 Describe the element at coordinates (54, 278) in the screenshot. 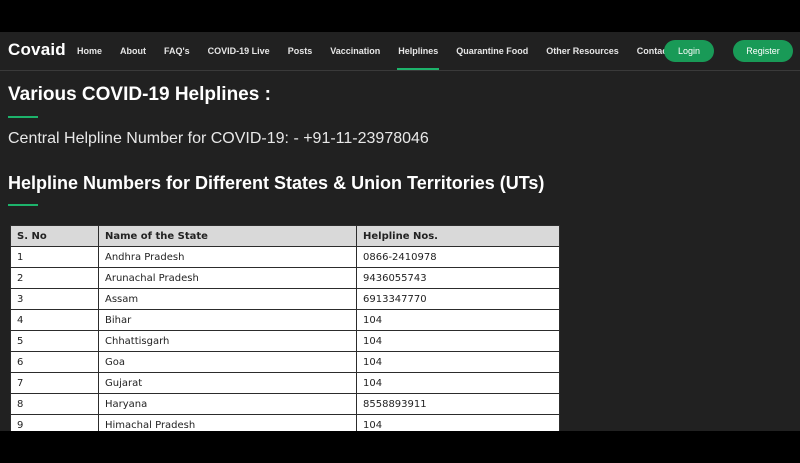

I see `cell-sno: 2` at that location.